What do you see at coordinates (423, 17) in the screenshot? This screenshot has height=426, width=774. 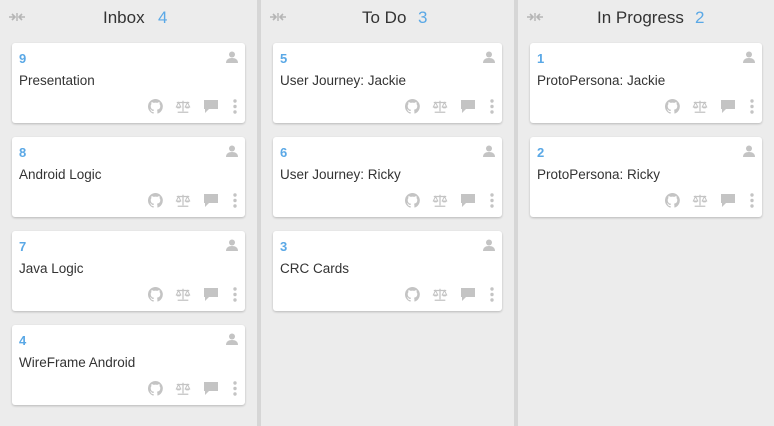 I see `column-count: 3` at bounding box center [423, 17].